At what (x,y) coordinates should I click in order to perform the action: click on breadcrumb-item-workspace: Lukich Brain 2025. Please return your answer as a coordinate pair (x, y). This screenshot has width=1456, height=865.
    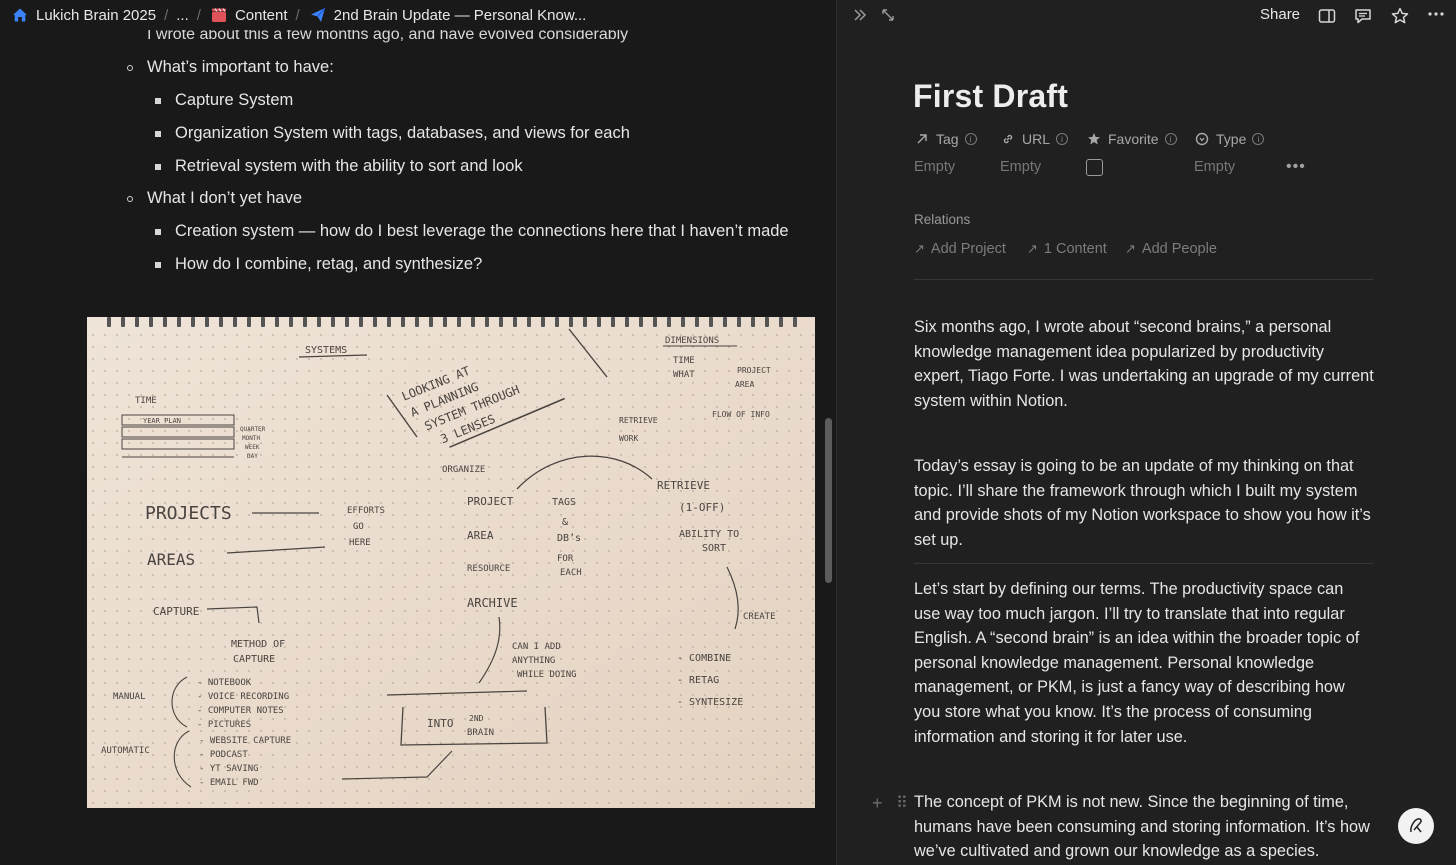
    Looking at the image, I should click on (83, 15).